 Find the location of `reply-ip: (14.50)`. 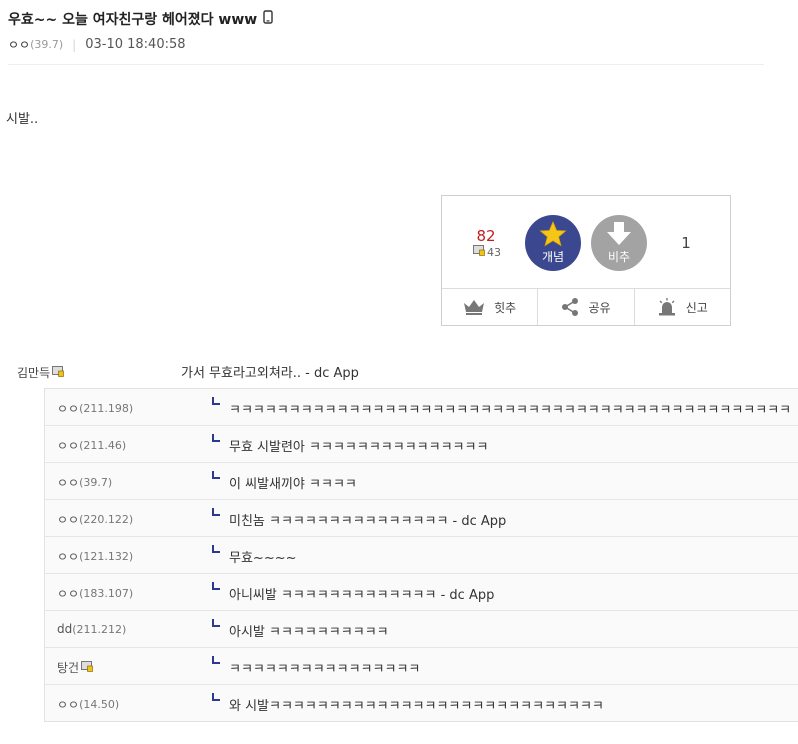

reply-ip: (14.50) is located at coordinates (99, 704).